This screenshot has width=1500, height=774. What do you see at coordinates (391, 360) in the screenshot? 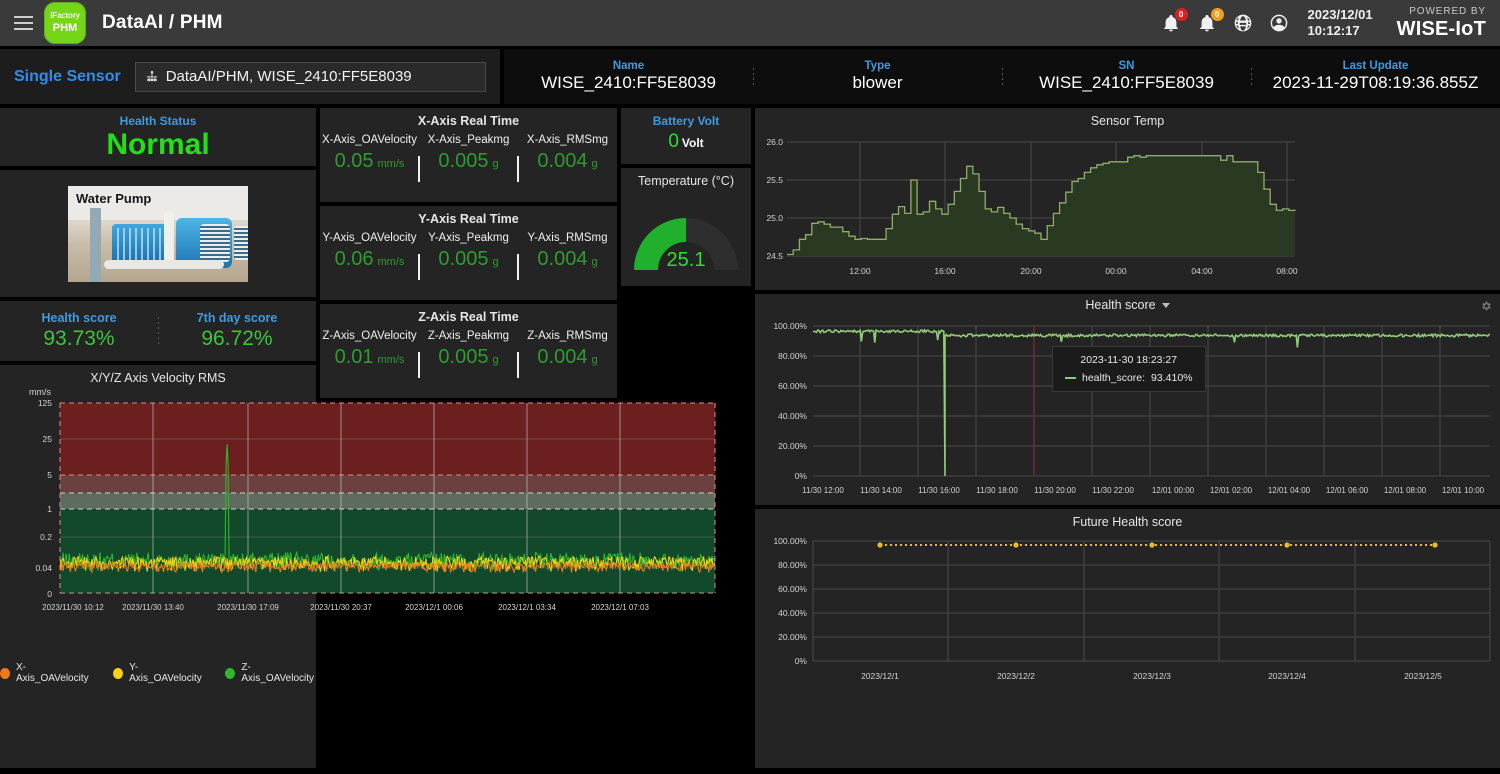
I see `z-oavelocity-unit: mm/s` at bounding box center [391, 360].